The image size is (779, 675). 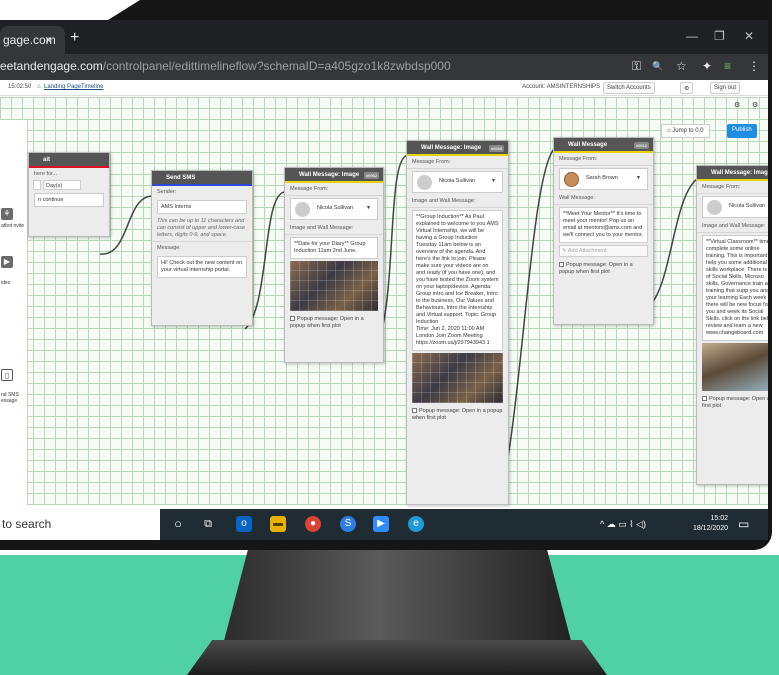 What do you see at coordinates (416, 524) in the screenshot?
I see `edge-icon: e` at bounding box center [416, 524].